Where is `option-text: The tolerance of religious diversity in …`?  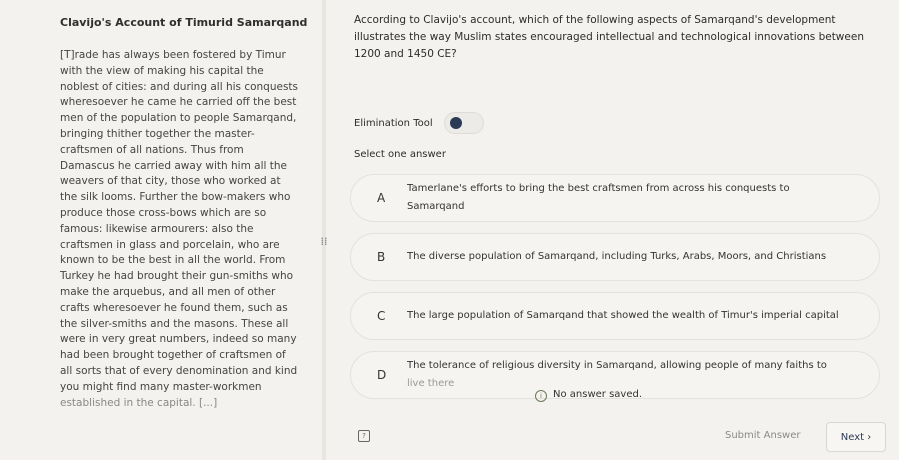
option-text: The tolerance of religious diversity in … is located at coordinates (627, 375).